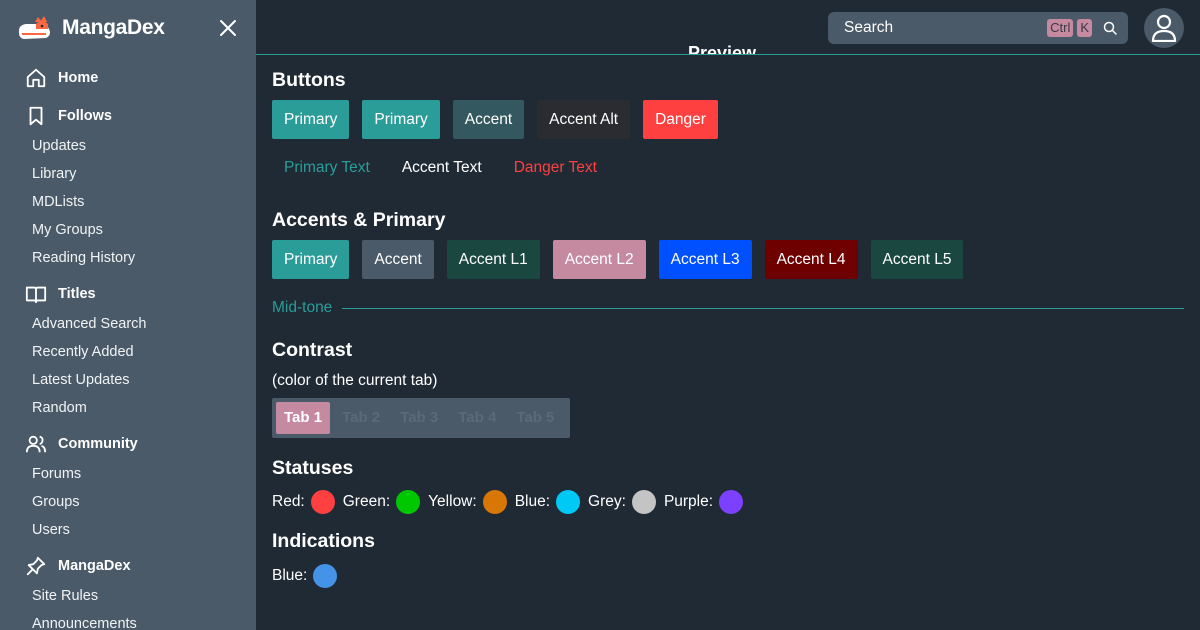  Describe the element at coordinates (128, 596) in the screenshot. I see `sidebar-item-site-rules: Site Rules` at that location.